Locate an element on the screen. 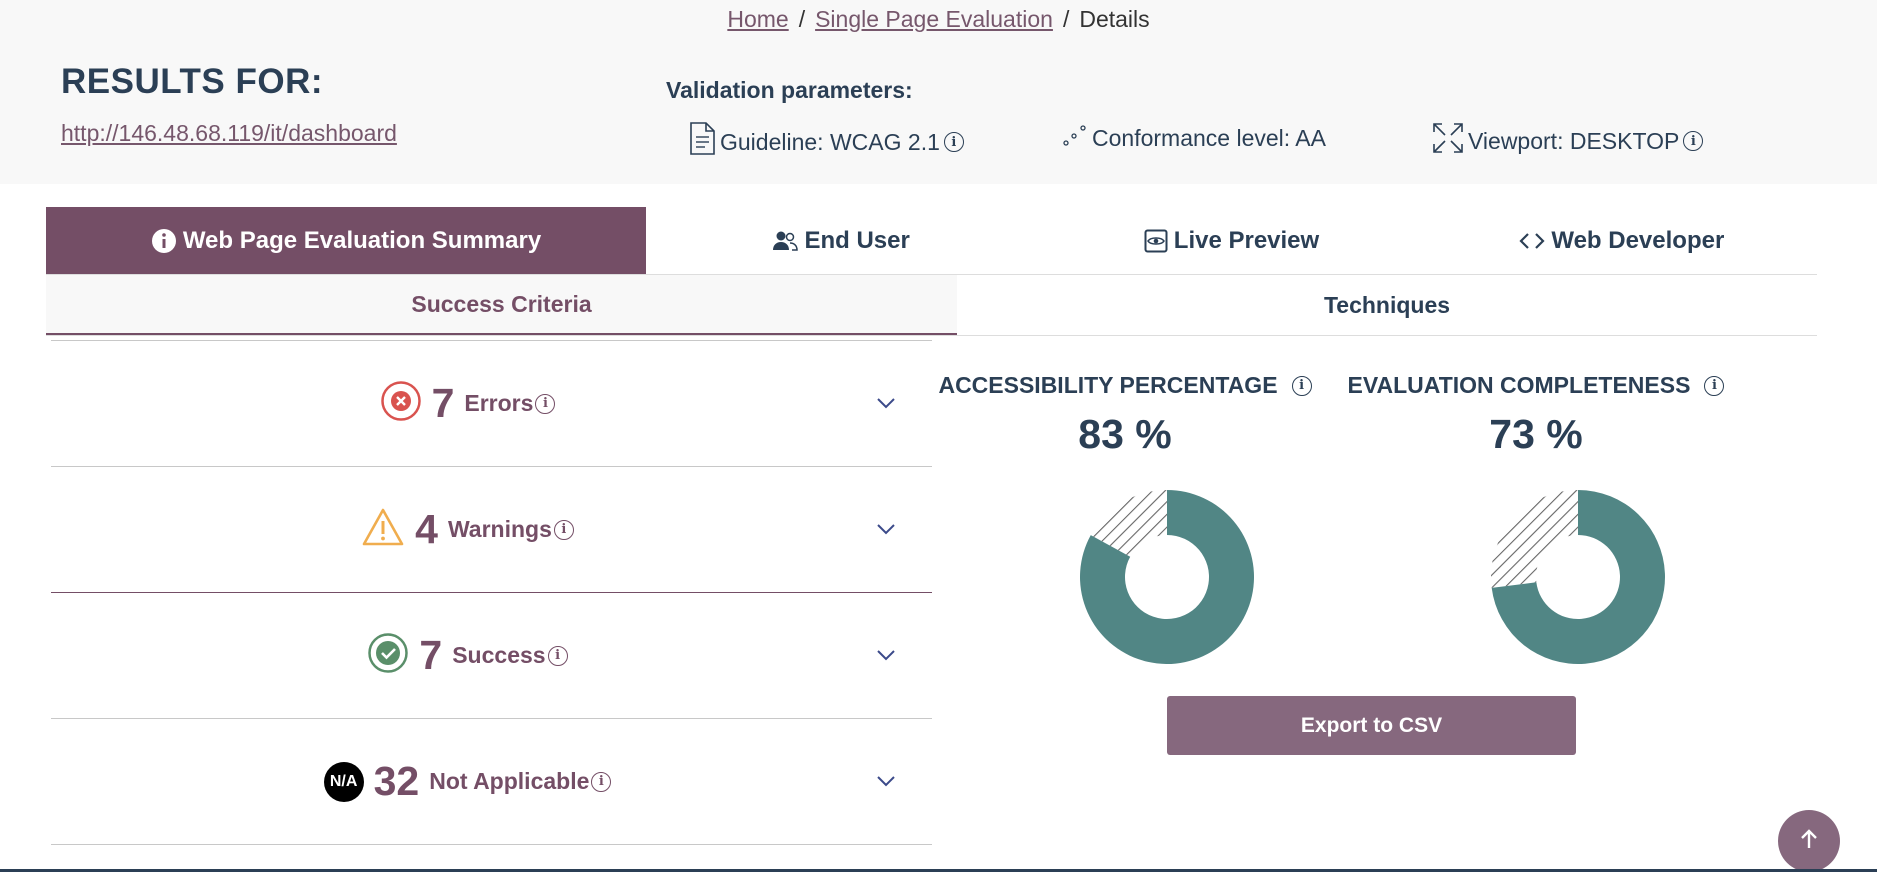 Image resolution: width=1877 pixels, height=872 pixels. arrow-up-icon is located at coordinates (1809, 841).